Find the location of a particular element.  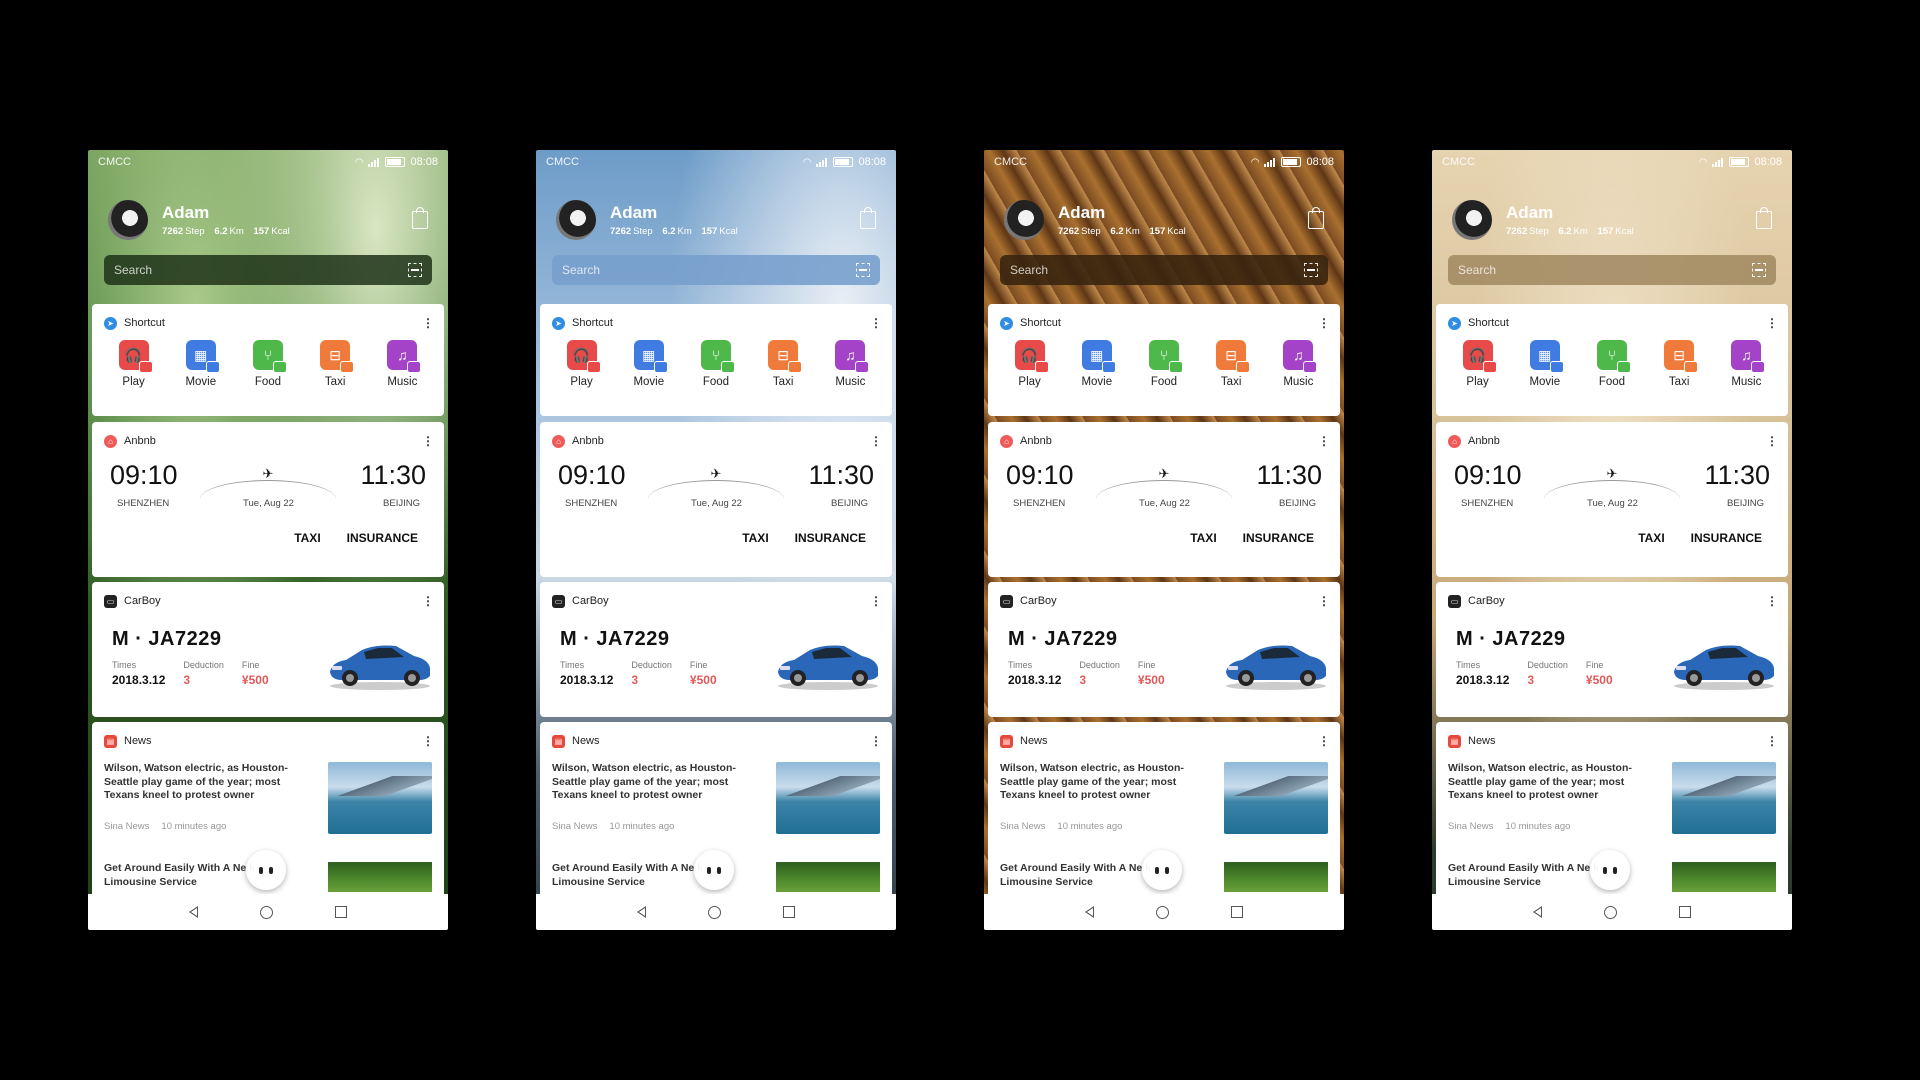

carboy-app-icon: ▭ is located at coordinates (1454, 601).